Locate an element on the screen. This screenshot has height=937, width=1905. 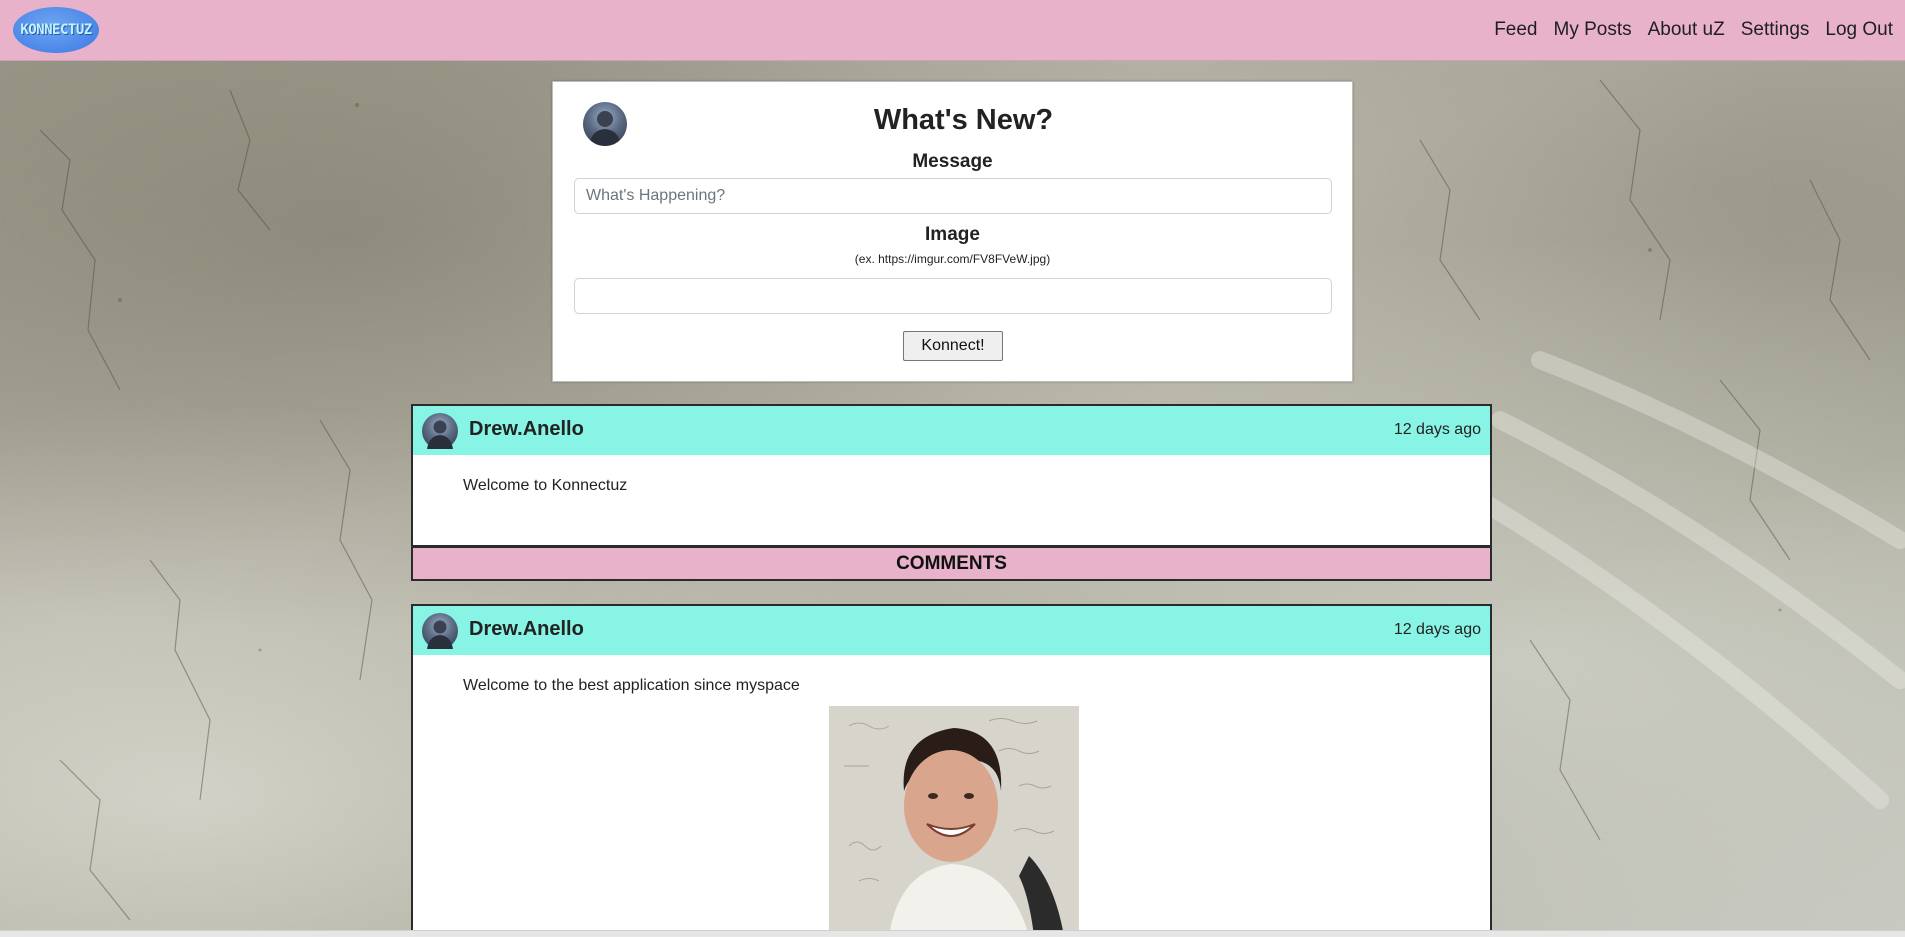
nav-links: Feed My Posts About uZ Settings Log Out is located at coordinates (1685, 30).